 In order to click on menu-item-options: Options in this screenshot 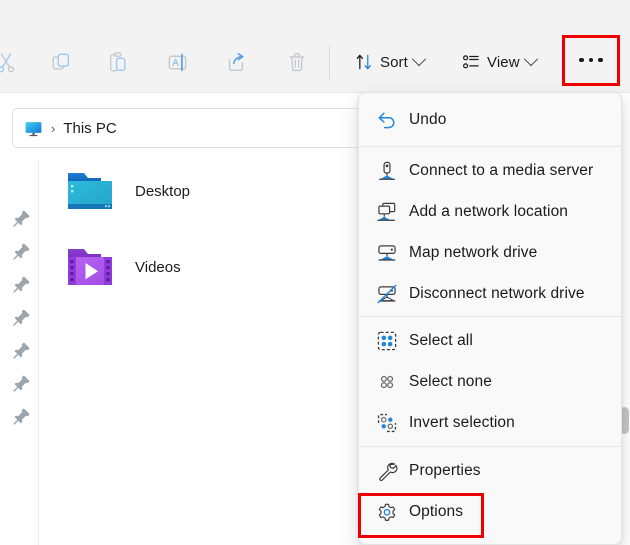, I will do `click(491, 512)`.